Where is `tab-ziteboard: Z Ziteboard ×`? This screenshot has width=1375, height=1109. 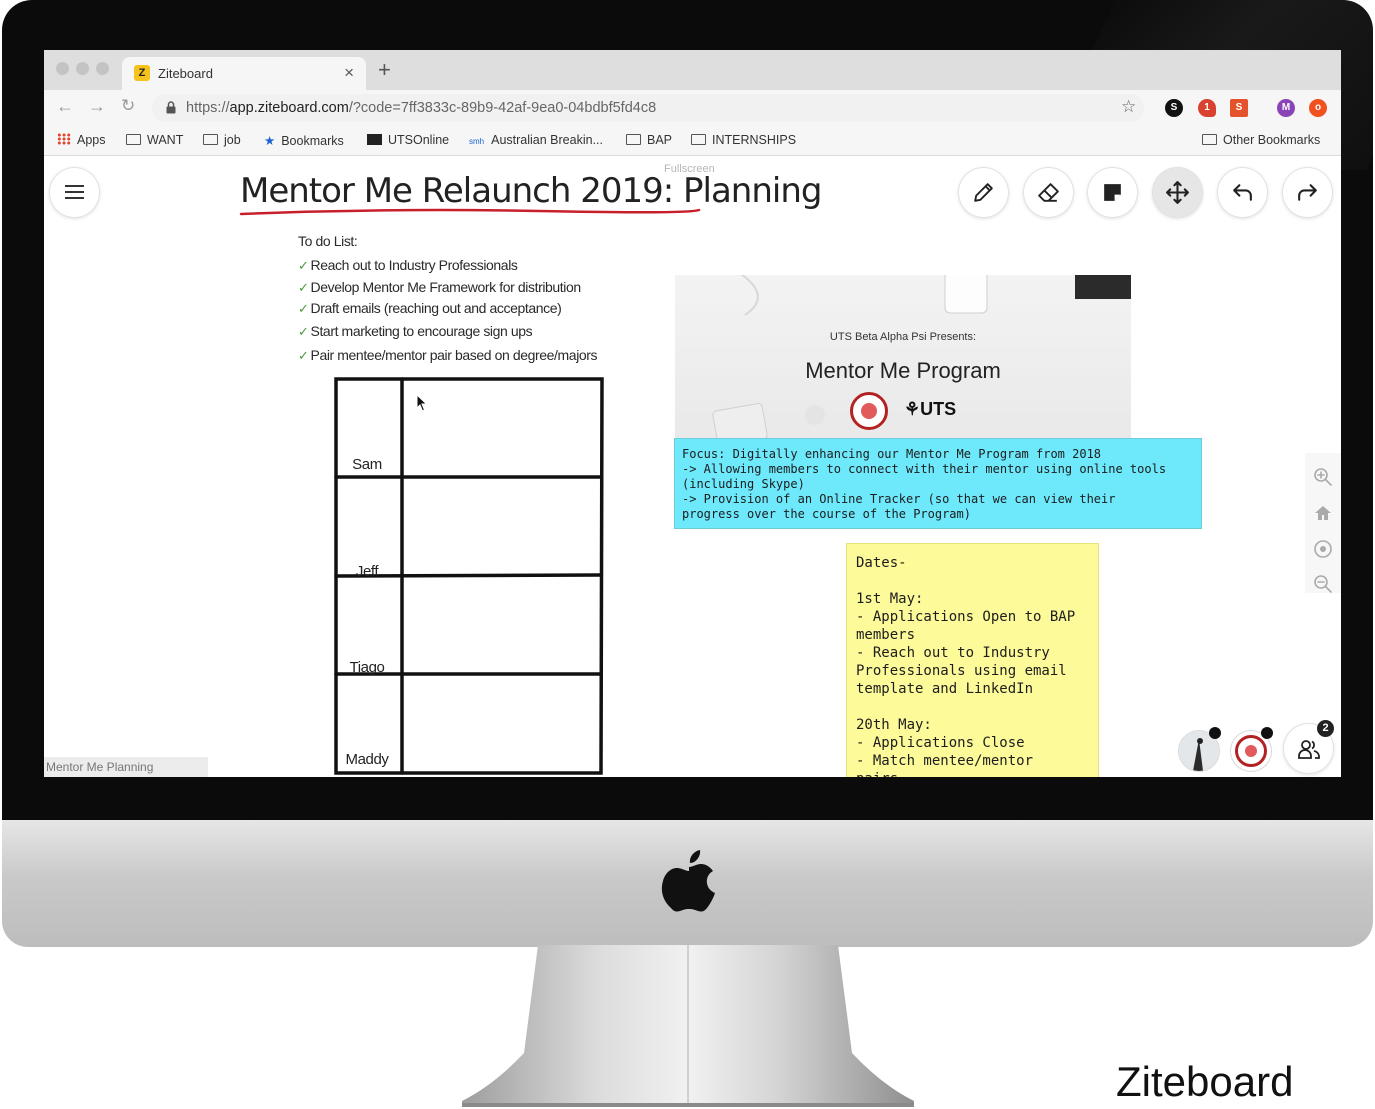 tab-ziteboard: Z Ziteboard × is located at coordinates (244, 73).